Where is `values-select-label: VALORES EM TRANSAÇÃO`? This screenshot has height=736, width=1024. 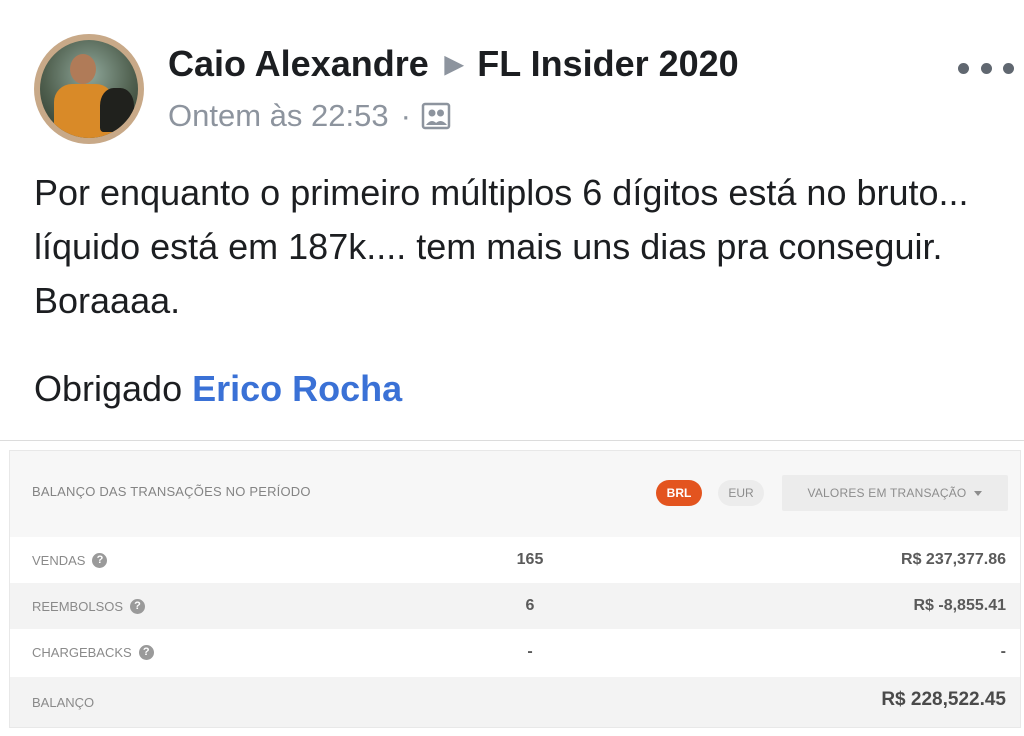
values-select-label: VALORES EM TRANSAÇÃO is located at coordinates (887, 493).